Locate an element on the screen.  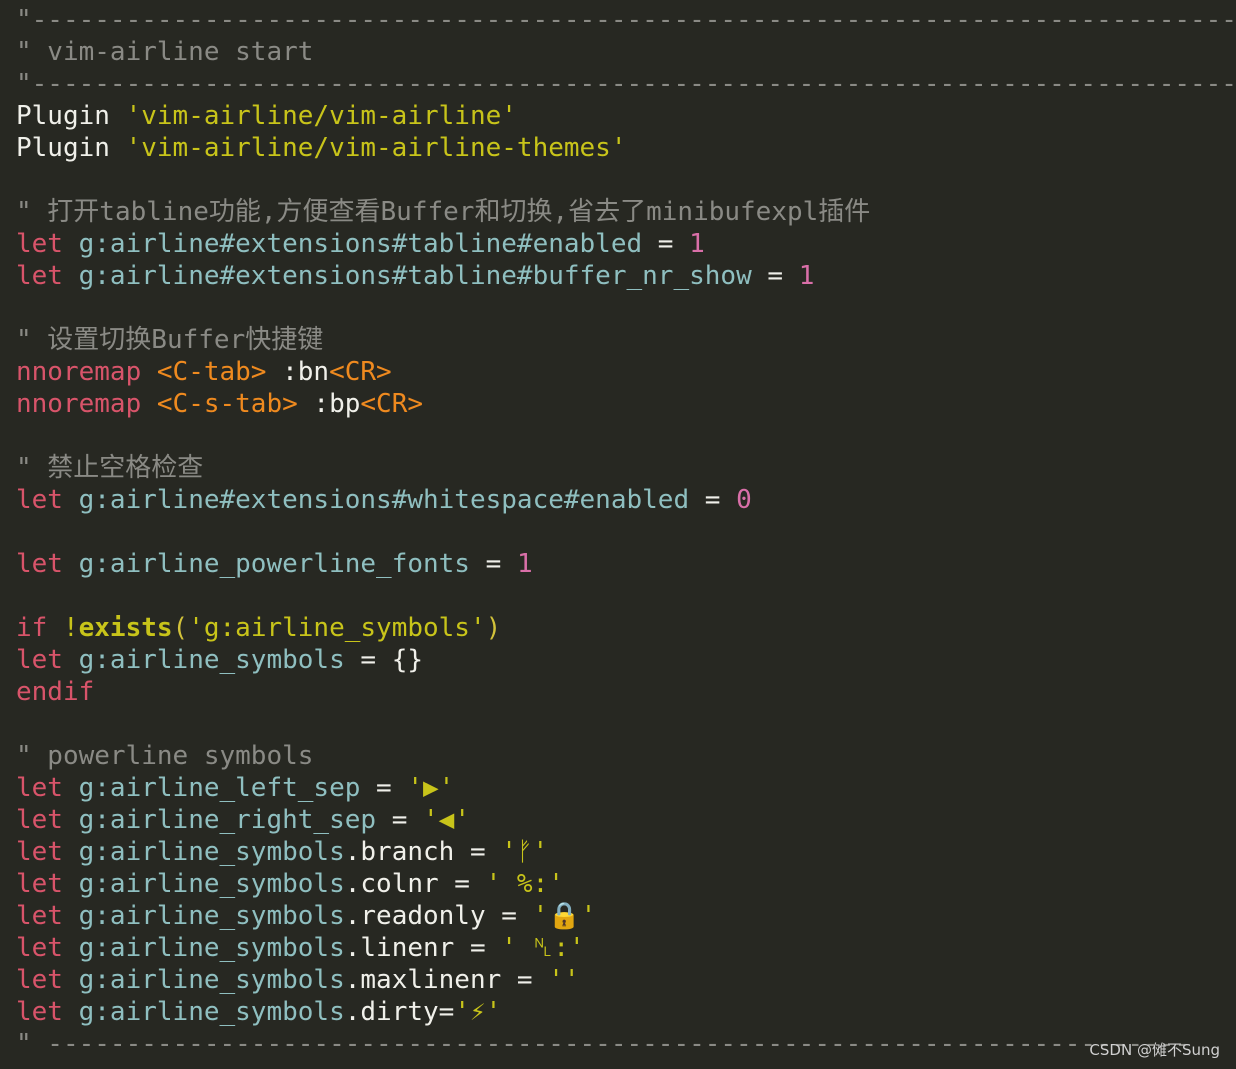
code-token: " 禁止空格检查 is located at coordinates (110, 468).